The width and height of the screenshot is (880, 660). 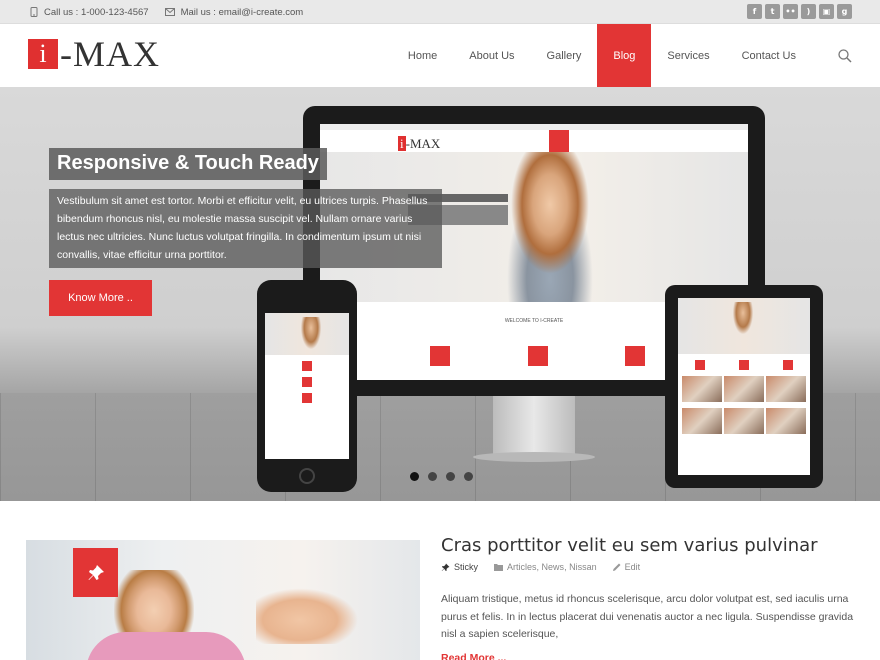 I want to click on mini-logo-text: -MAX, so click(x=423, y=143).